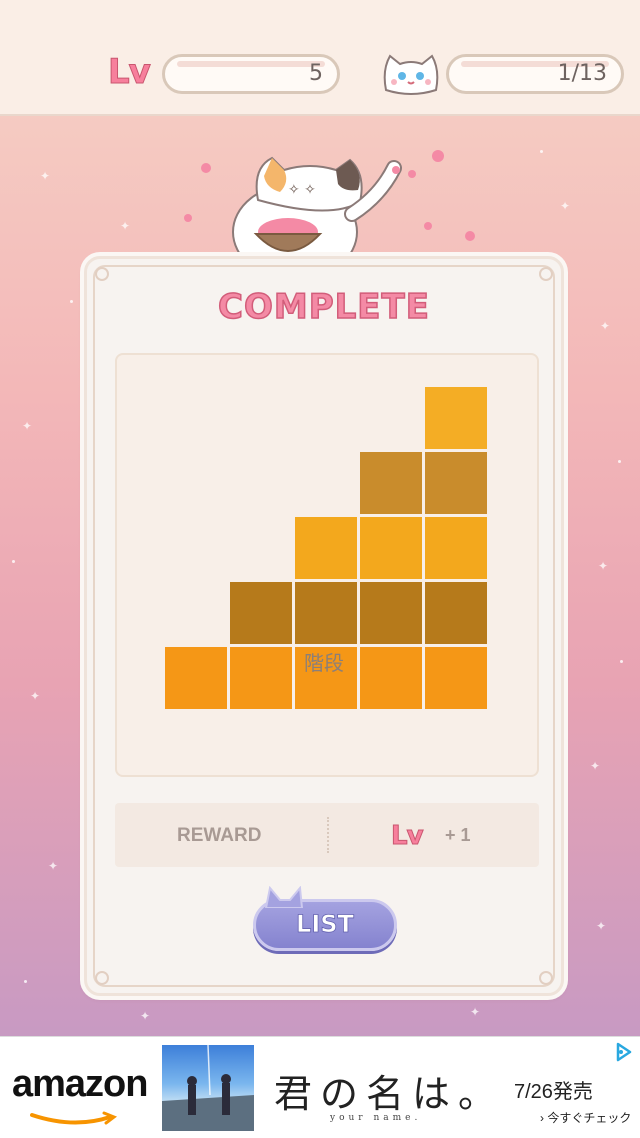 Image resolution: width=640 pixels, height=1138 pixels. Describe the element at coordinates (284, 897) in the screenshot. I see `cat-ears-icon` at that location.